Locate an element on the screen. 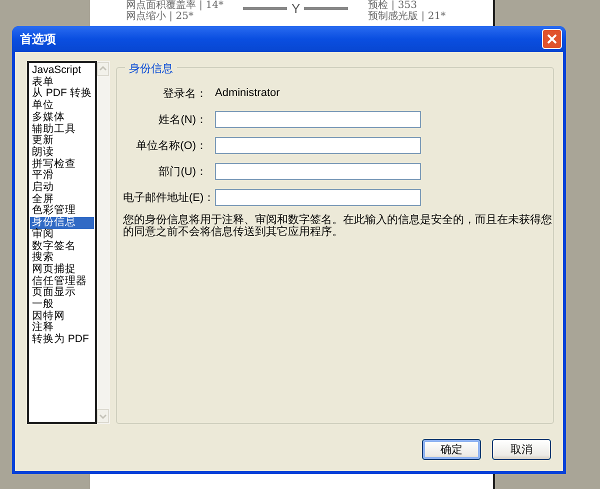 This screenshot has width=600, height=489. field-label: 单位名称(O)： is located at coordinates (171, 145).